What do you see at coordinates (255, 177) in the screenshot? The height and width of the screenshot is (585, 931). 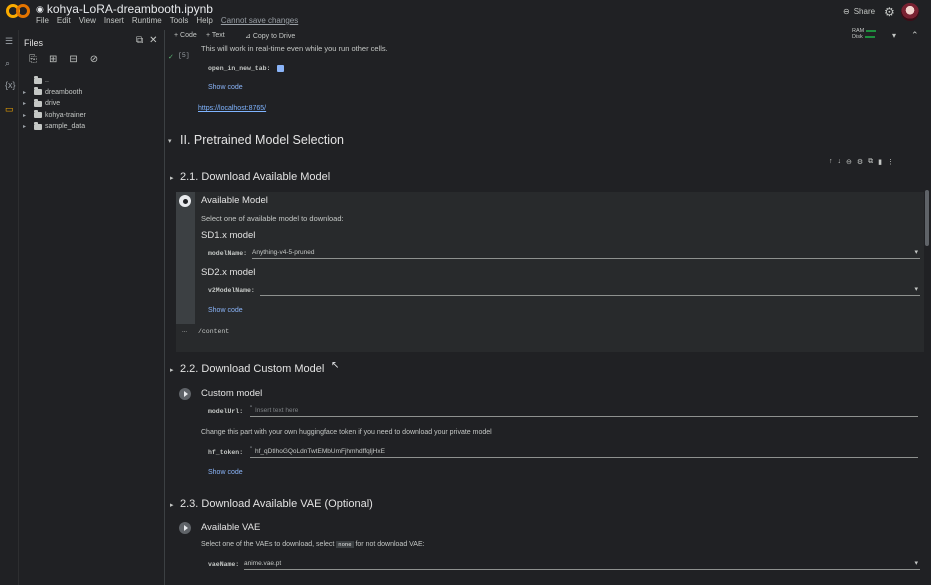 I see `subsection-2-1-title: 2.1. Download Available Model` at bounding box center [255, 177].